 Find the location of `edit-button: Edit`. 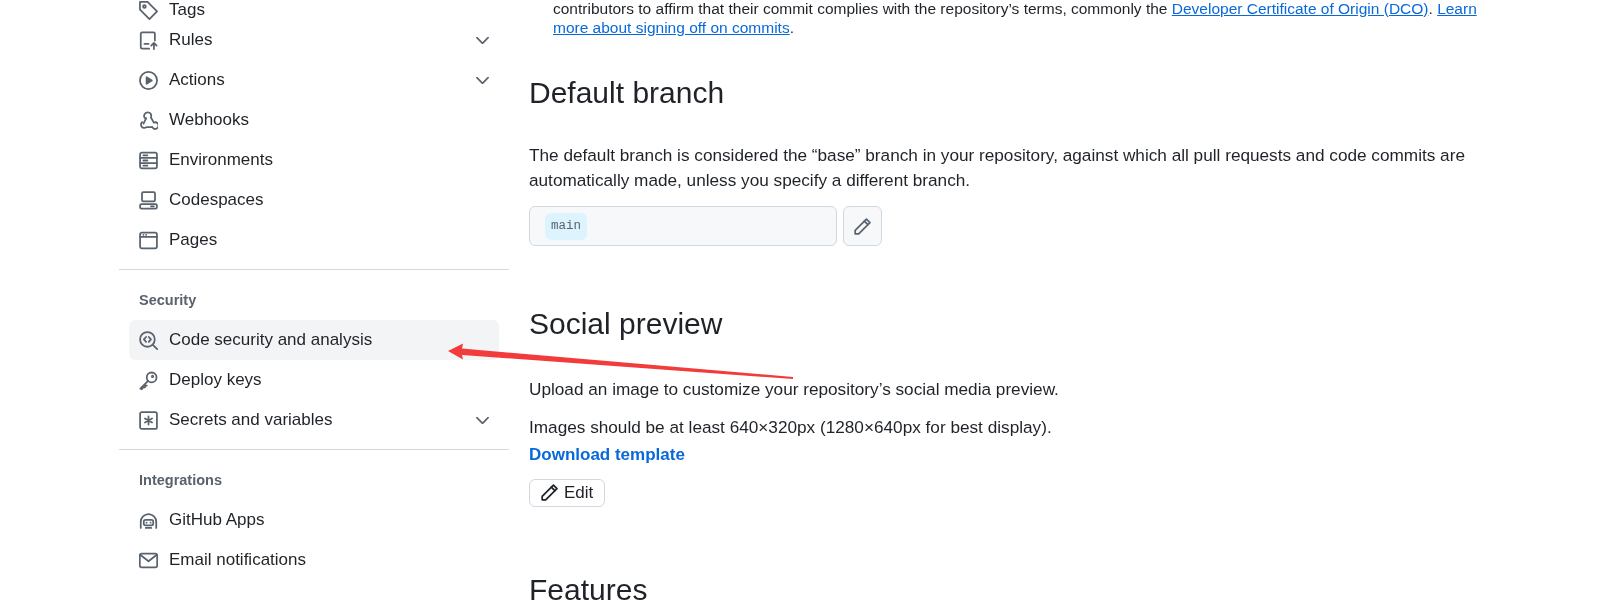

edit-button: Edit is located at coordinates (567, 493).